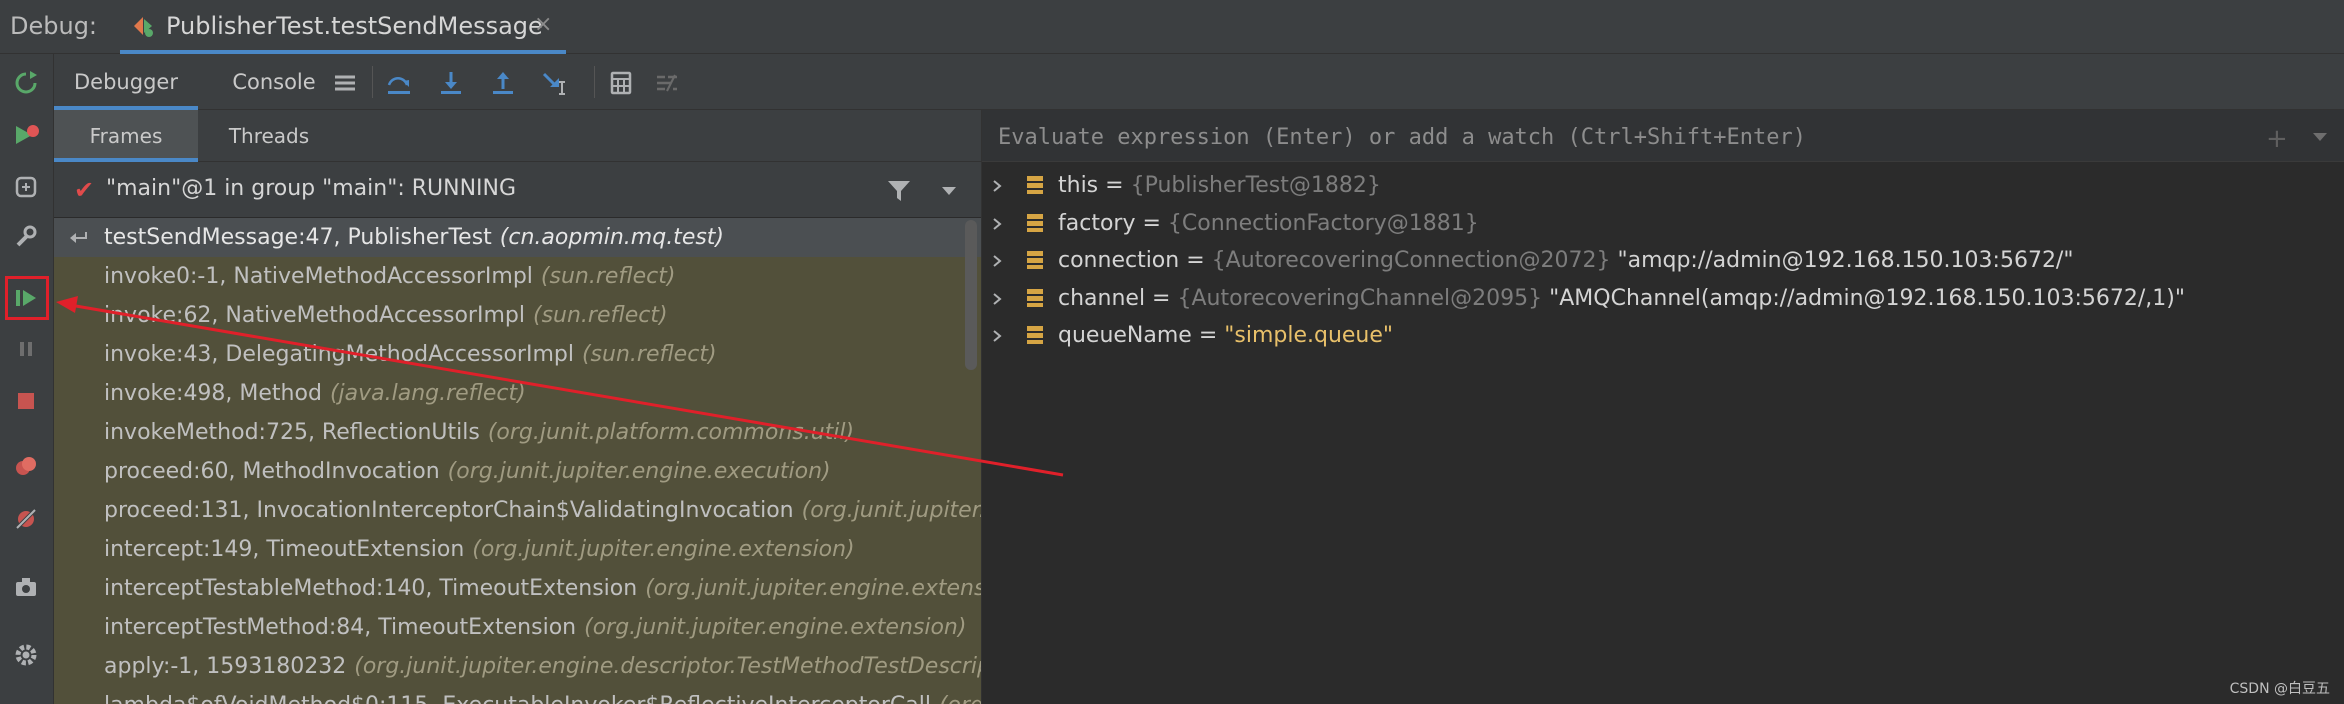 This screenshot has height=704, width=2344. I want to click on debug-session-tab: PublisherTest.testSendMessage ×, so click(343, 27).